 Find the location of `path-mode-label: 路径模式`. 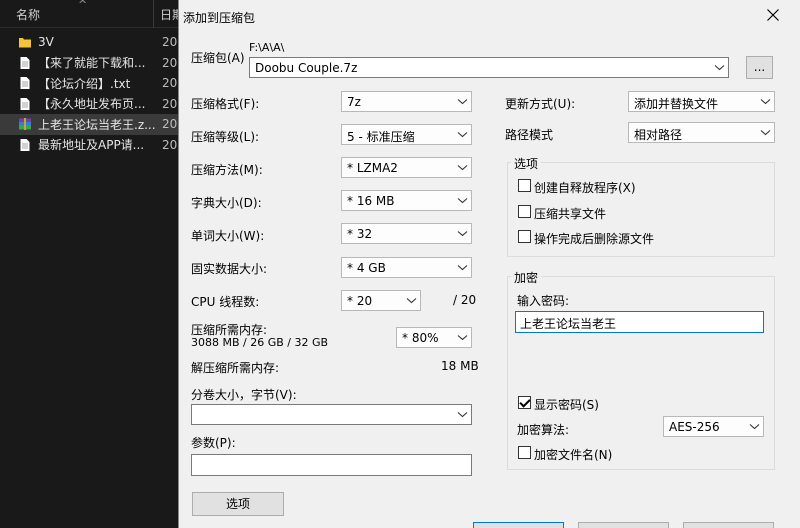

path-mode-label: 路径模式 is located at coordinates (529, 135).